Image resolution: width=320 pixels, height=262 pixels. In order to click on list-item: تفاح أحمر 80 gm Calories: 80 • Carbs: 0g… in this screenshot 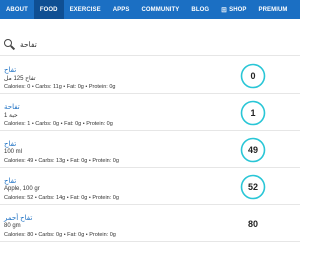, I will do `click(150, 223)`.